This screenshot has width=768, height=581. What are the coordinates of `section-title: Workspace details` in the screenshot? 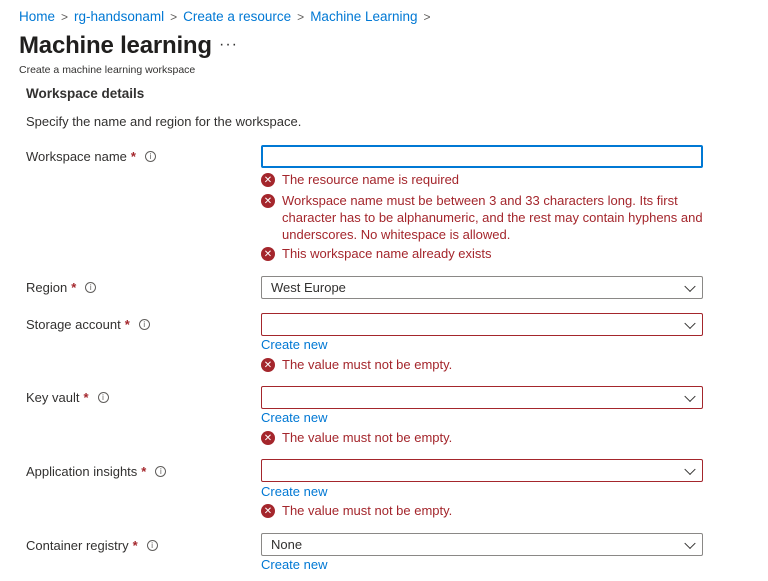 It's located at (85, 93).